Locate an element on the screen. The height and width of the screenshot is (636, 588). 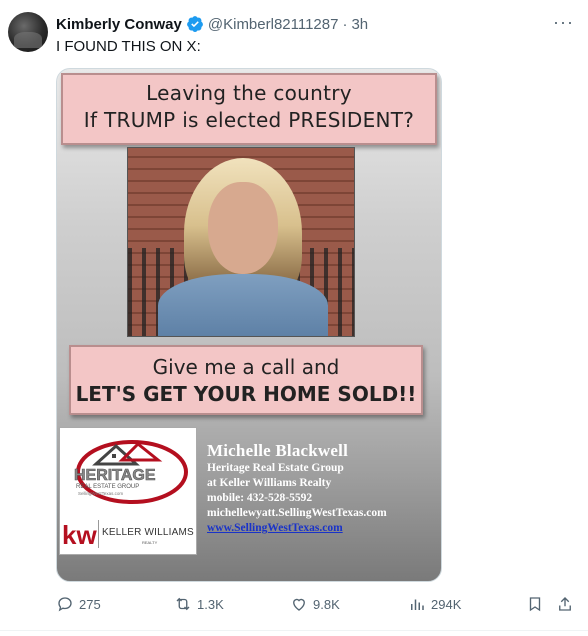
views-button: 294K is located at coordinates (434, 604).